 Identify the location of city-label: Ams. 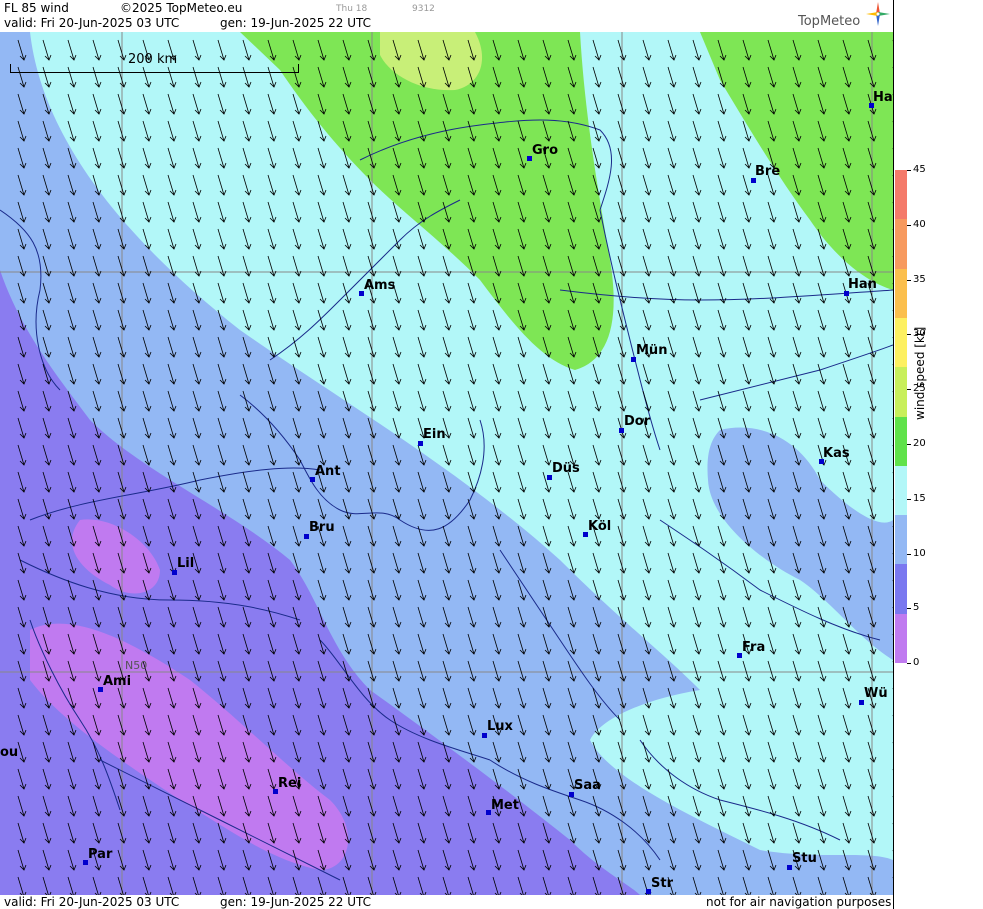
(380, 285).